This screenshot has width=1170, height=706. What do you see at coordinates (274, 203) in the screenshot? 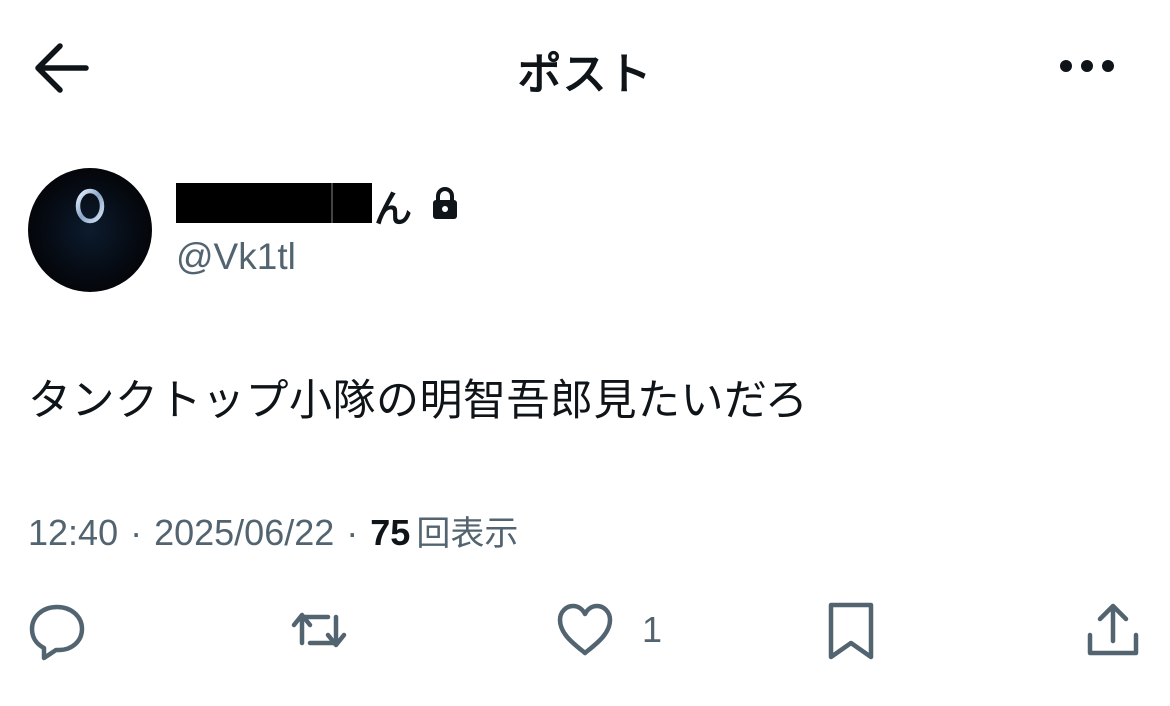
I see `redacted-name` at bounding box center [274, 203].